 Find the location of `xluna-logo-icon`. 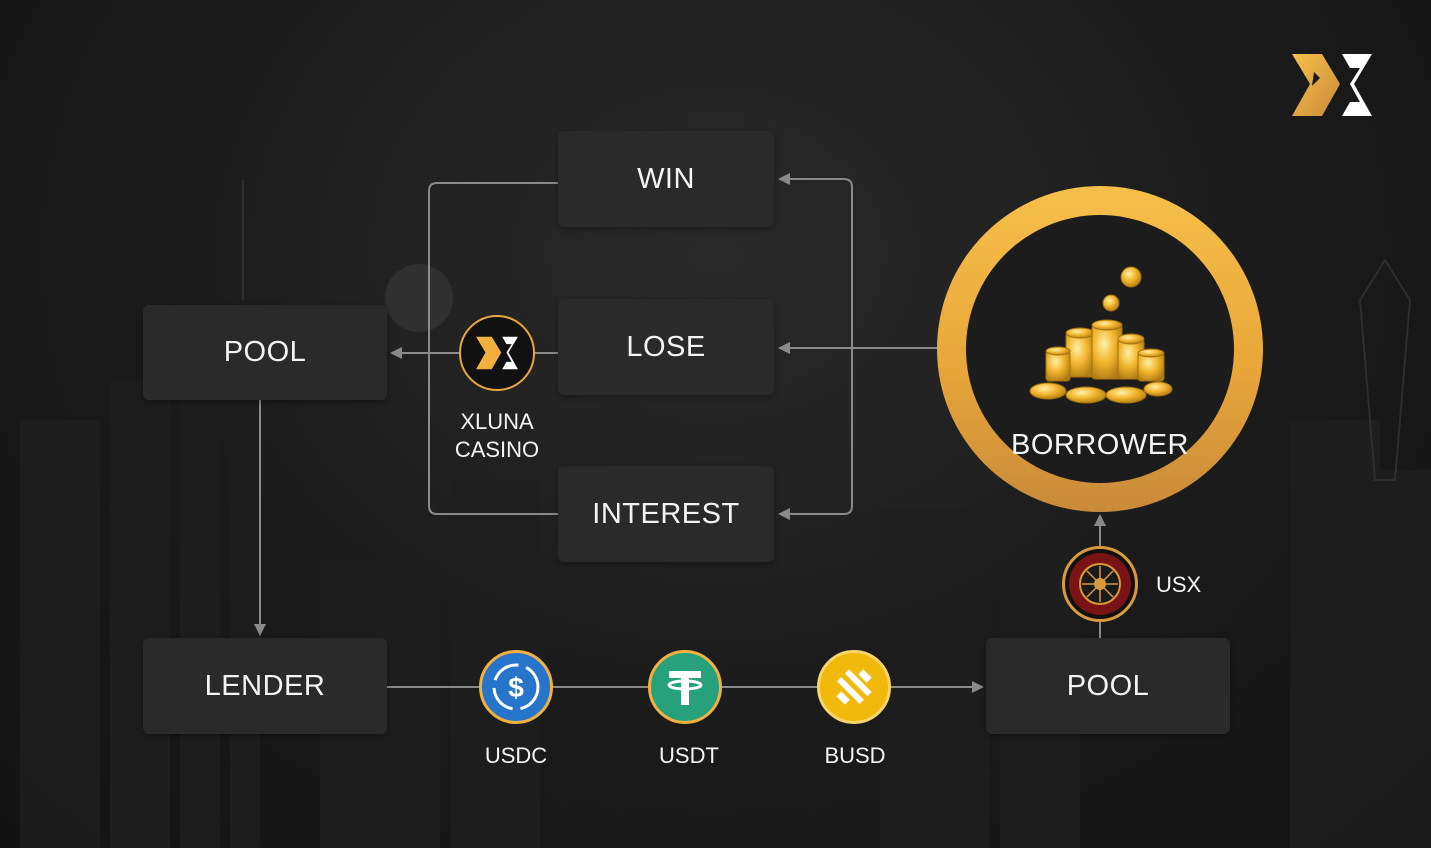

xluna-logo-icon is located at coordinates (1332, 85).